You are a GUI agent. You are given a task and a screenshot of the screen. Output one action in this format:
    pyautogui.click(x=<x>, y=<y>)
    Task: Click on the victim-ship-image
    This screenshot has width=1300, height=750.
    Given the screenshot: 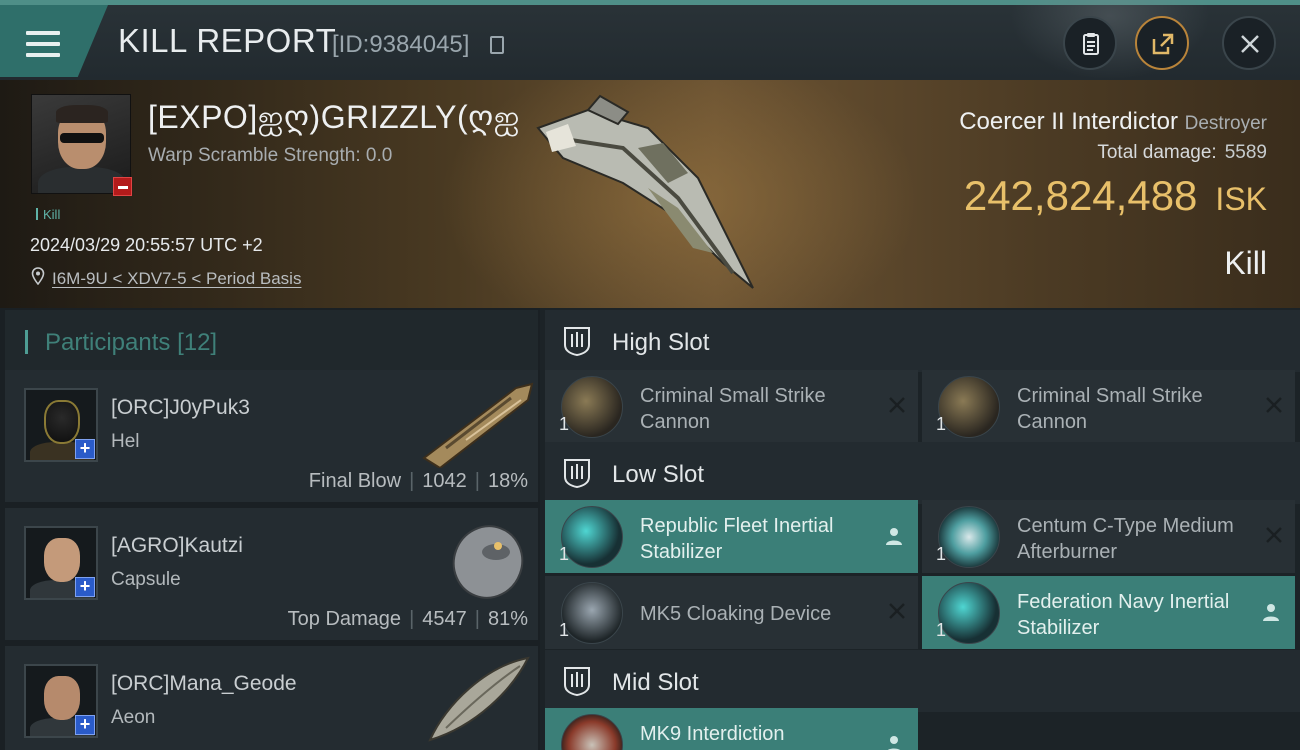 What is the action you would take?
    pyautogui.click(x=645, y=191)
    